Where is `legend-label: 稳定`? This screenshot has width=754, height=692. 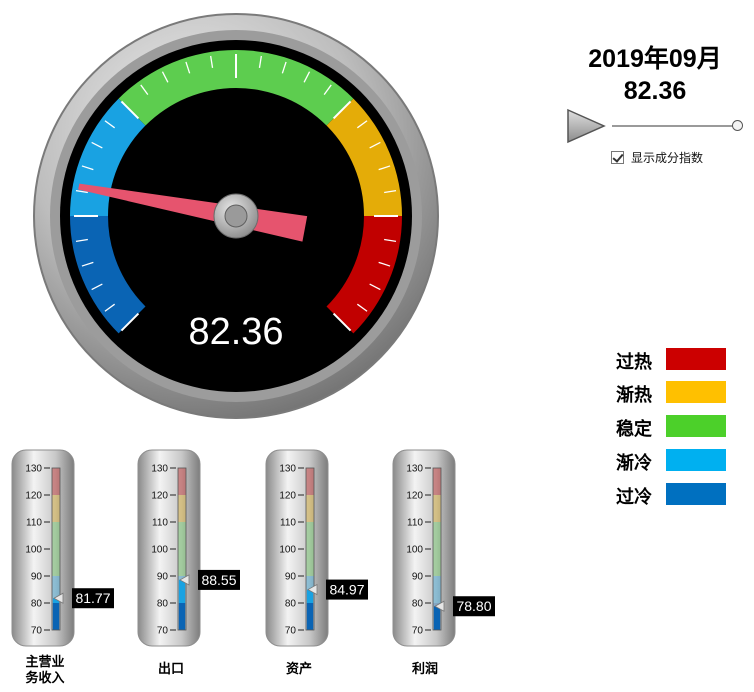
legend-label: 稳定 is located at coordinates (634, 429).